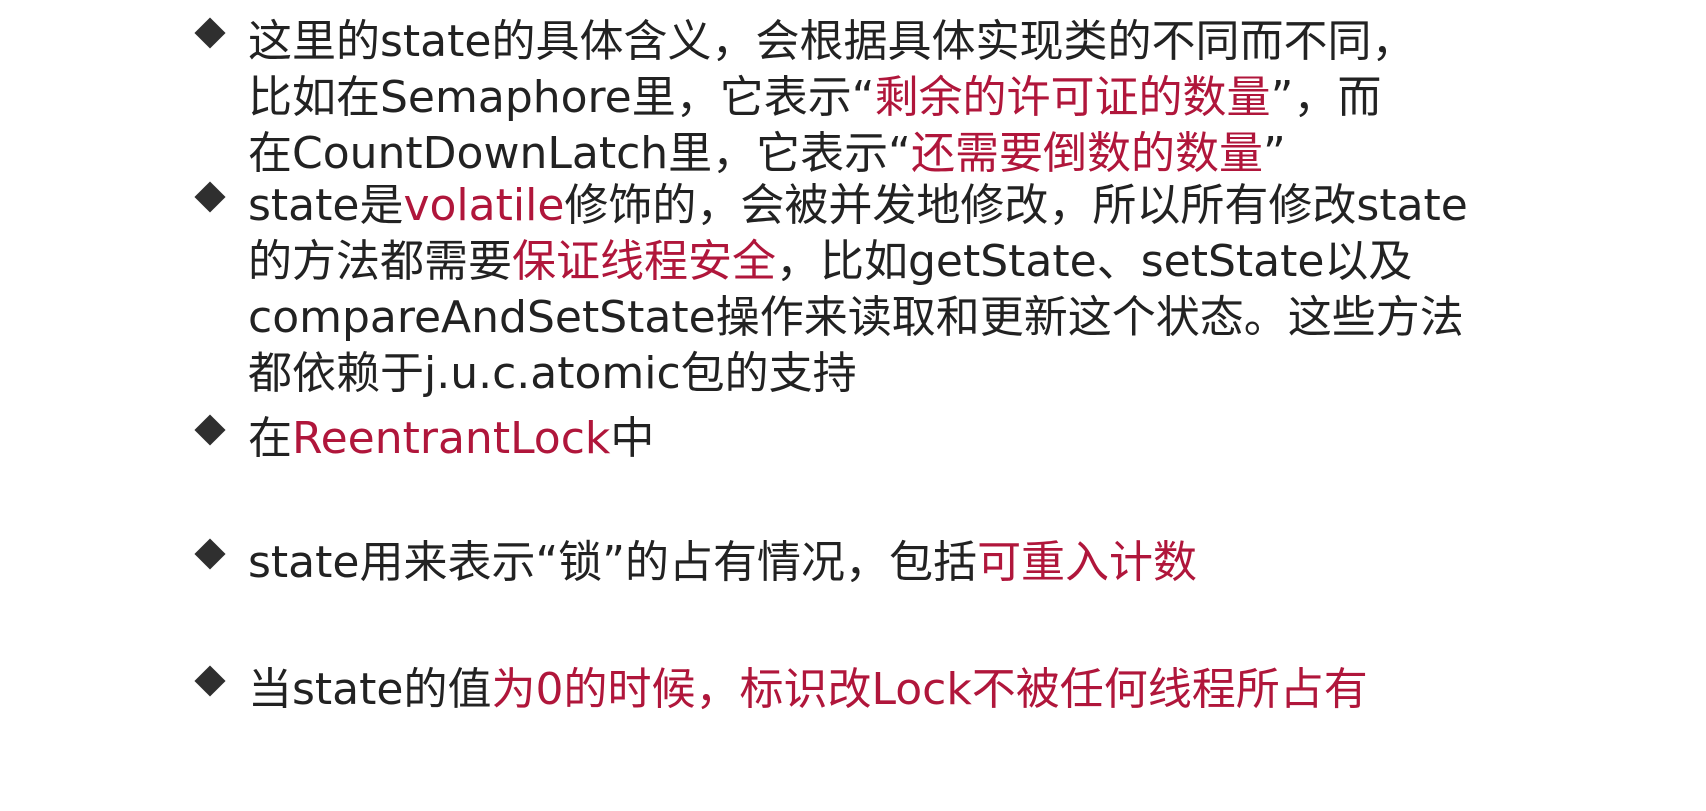  What do you see at coordinates (561, 97) in the screenshot?
I see `text-run: 比如在Semaphore里，它表示“` at bounding box center [561, 97].